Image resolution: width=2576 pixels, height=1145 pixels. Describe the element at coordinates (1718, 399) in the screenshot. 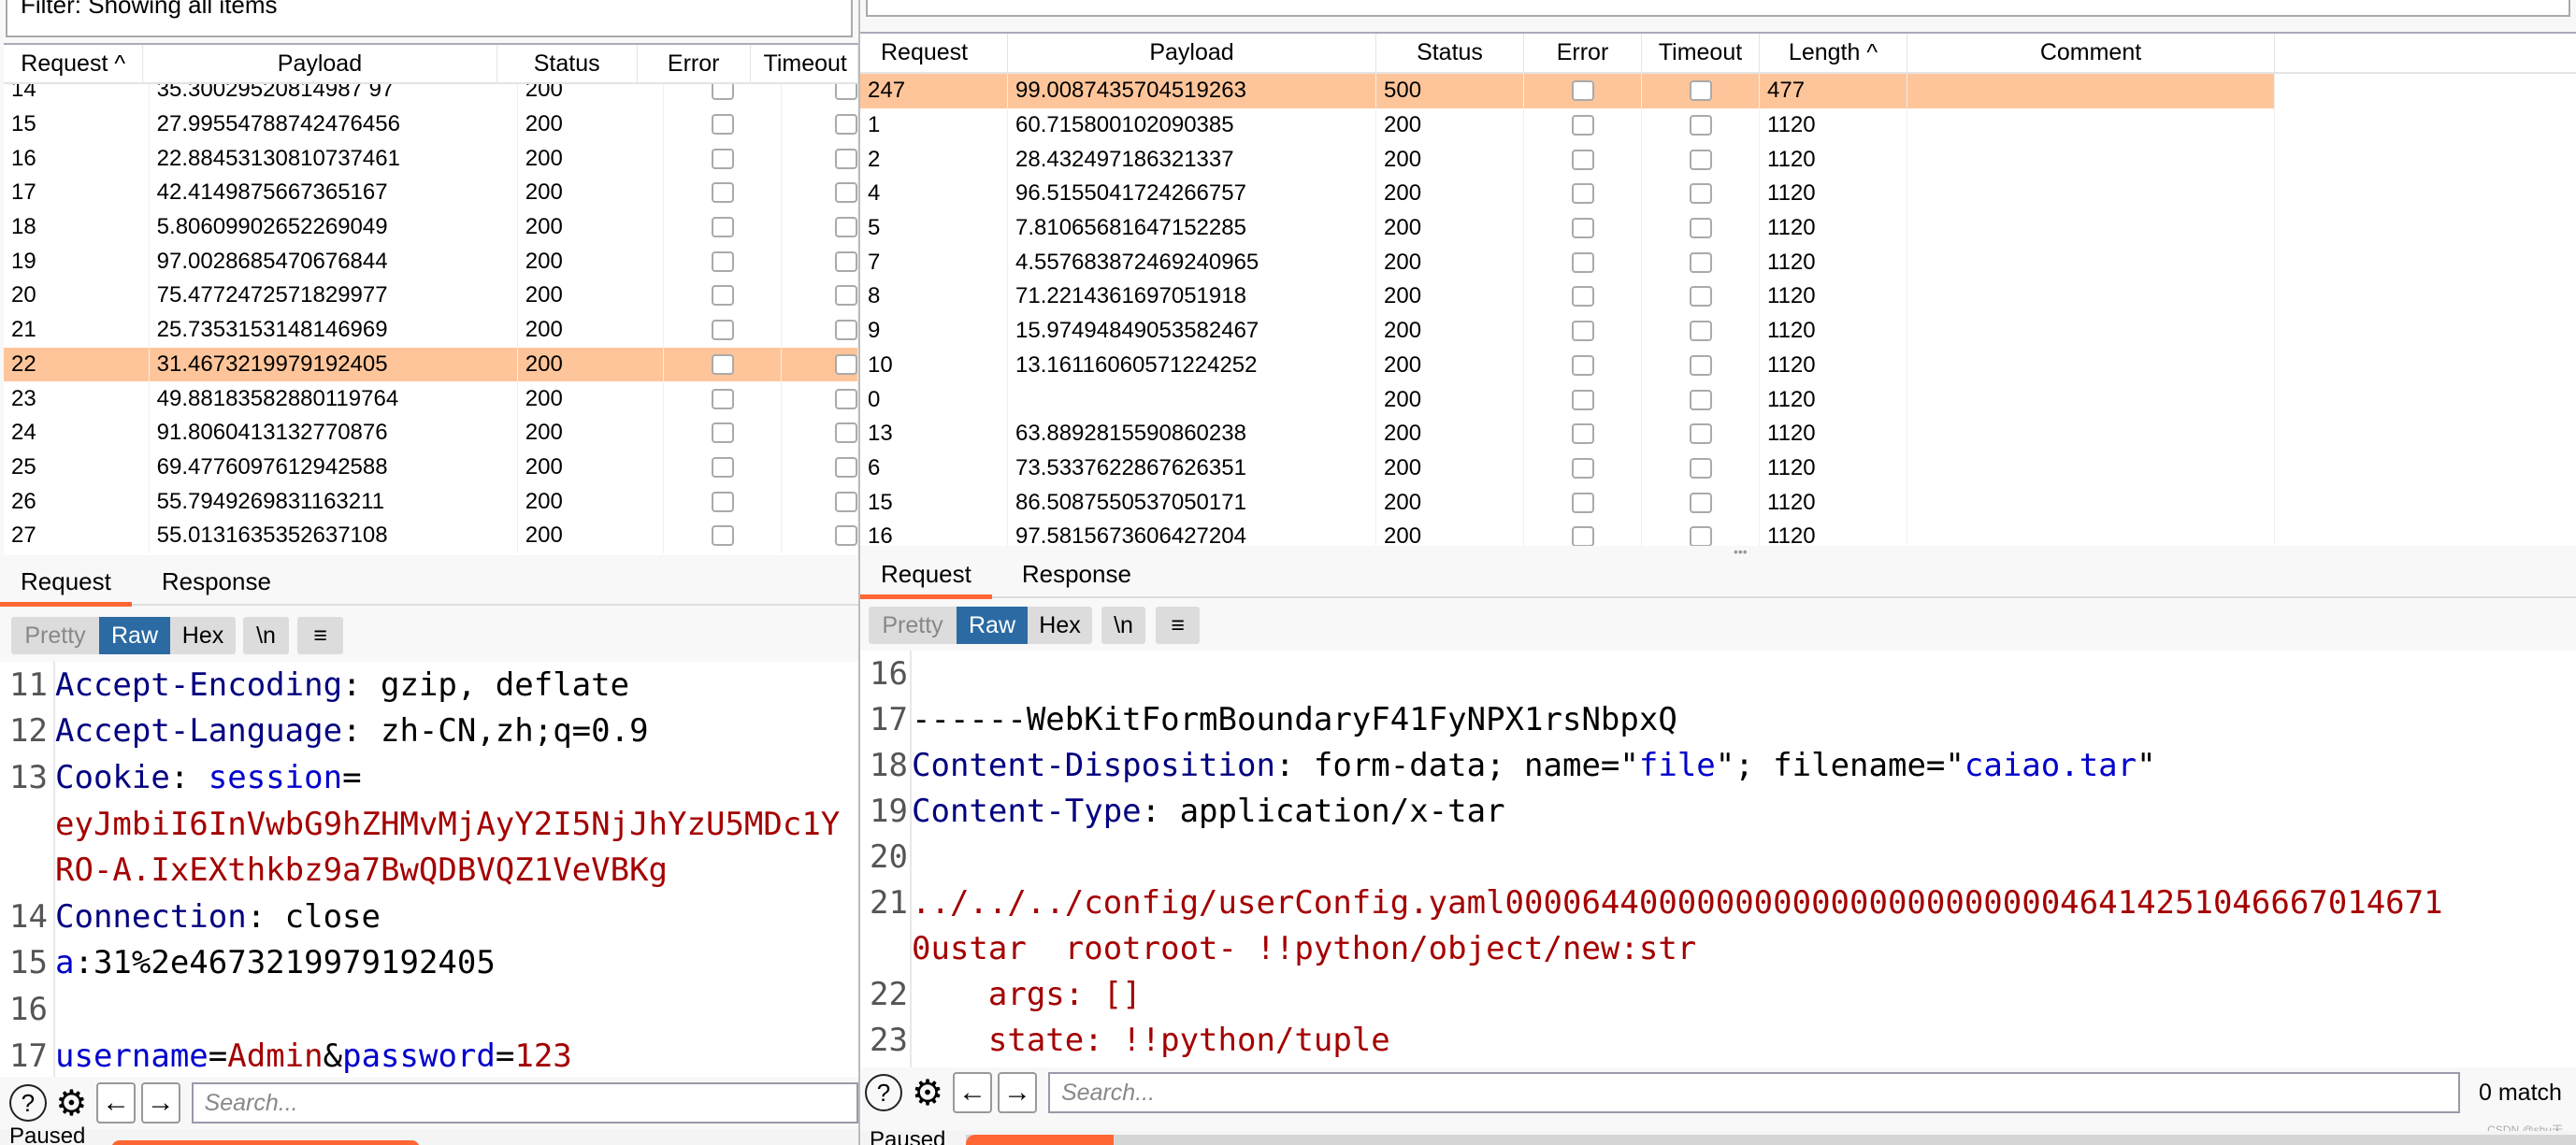

I see `table-row: 0 200 1120` at that location.